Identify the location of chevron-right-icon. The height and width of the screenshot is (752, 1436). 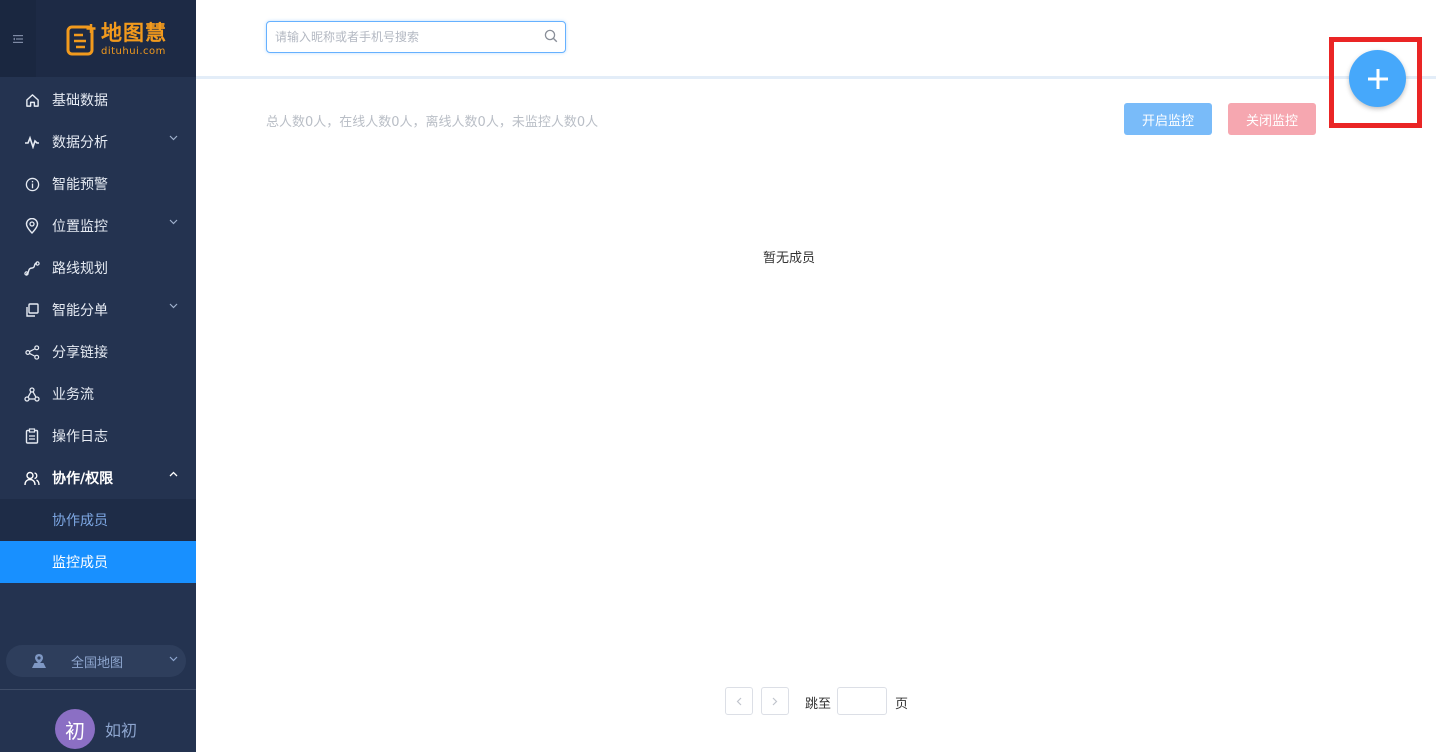
(775, 701).